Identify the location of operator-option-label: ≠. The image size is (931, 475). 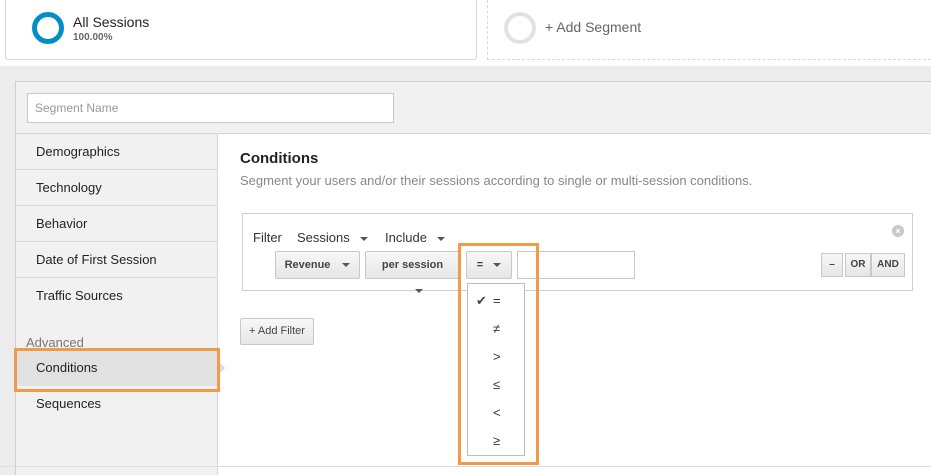
(497, 328).